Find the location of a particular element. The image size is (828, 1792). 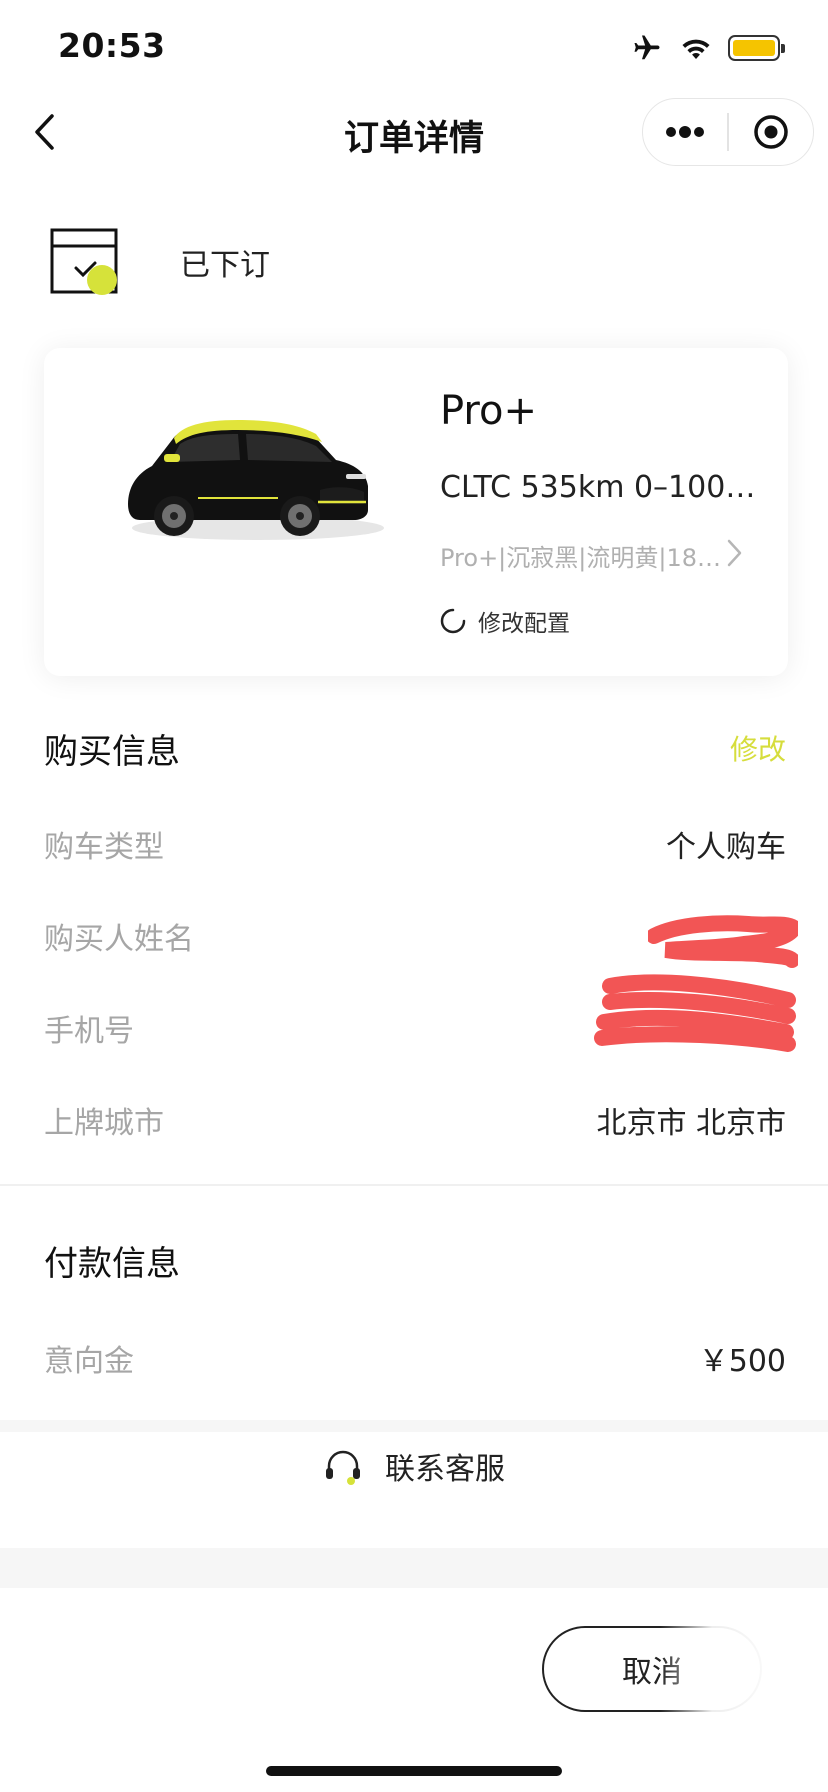

purchase-type-label: 购车类型 is located at coordinates (104, 847).